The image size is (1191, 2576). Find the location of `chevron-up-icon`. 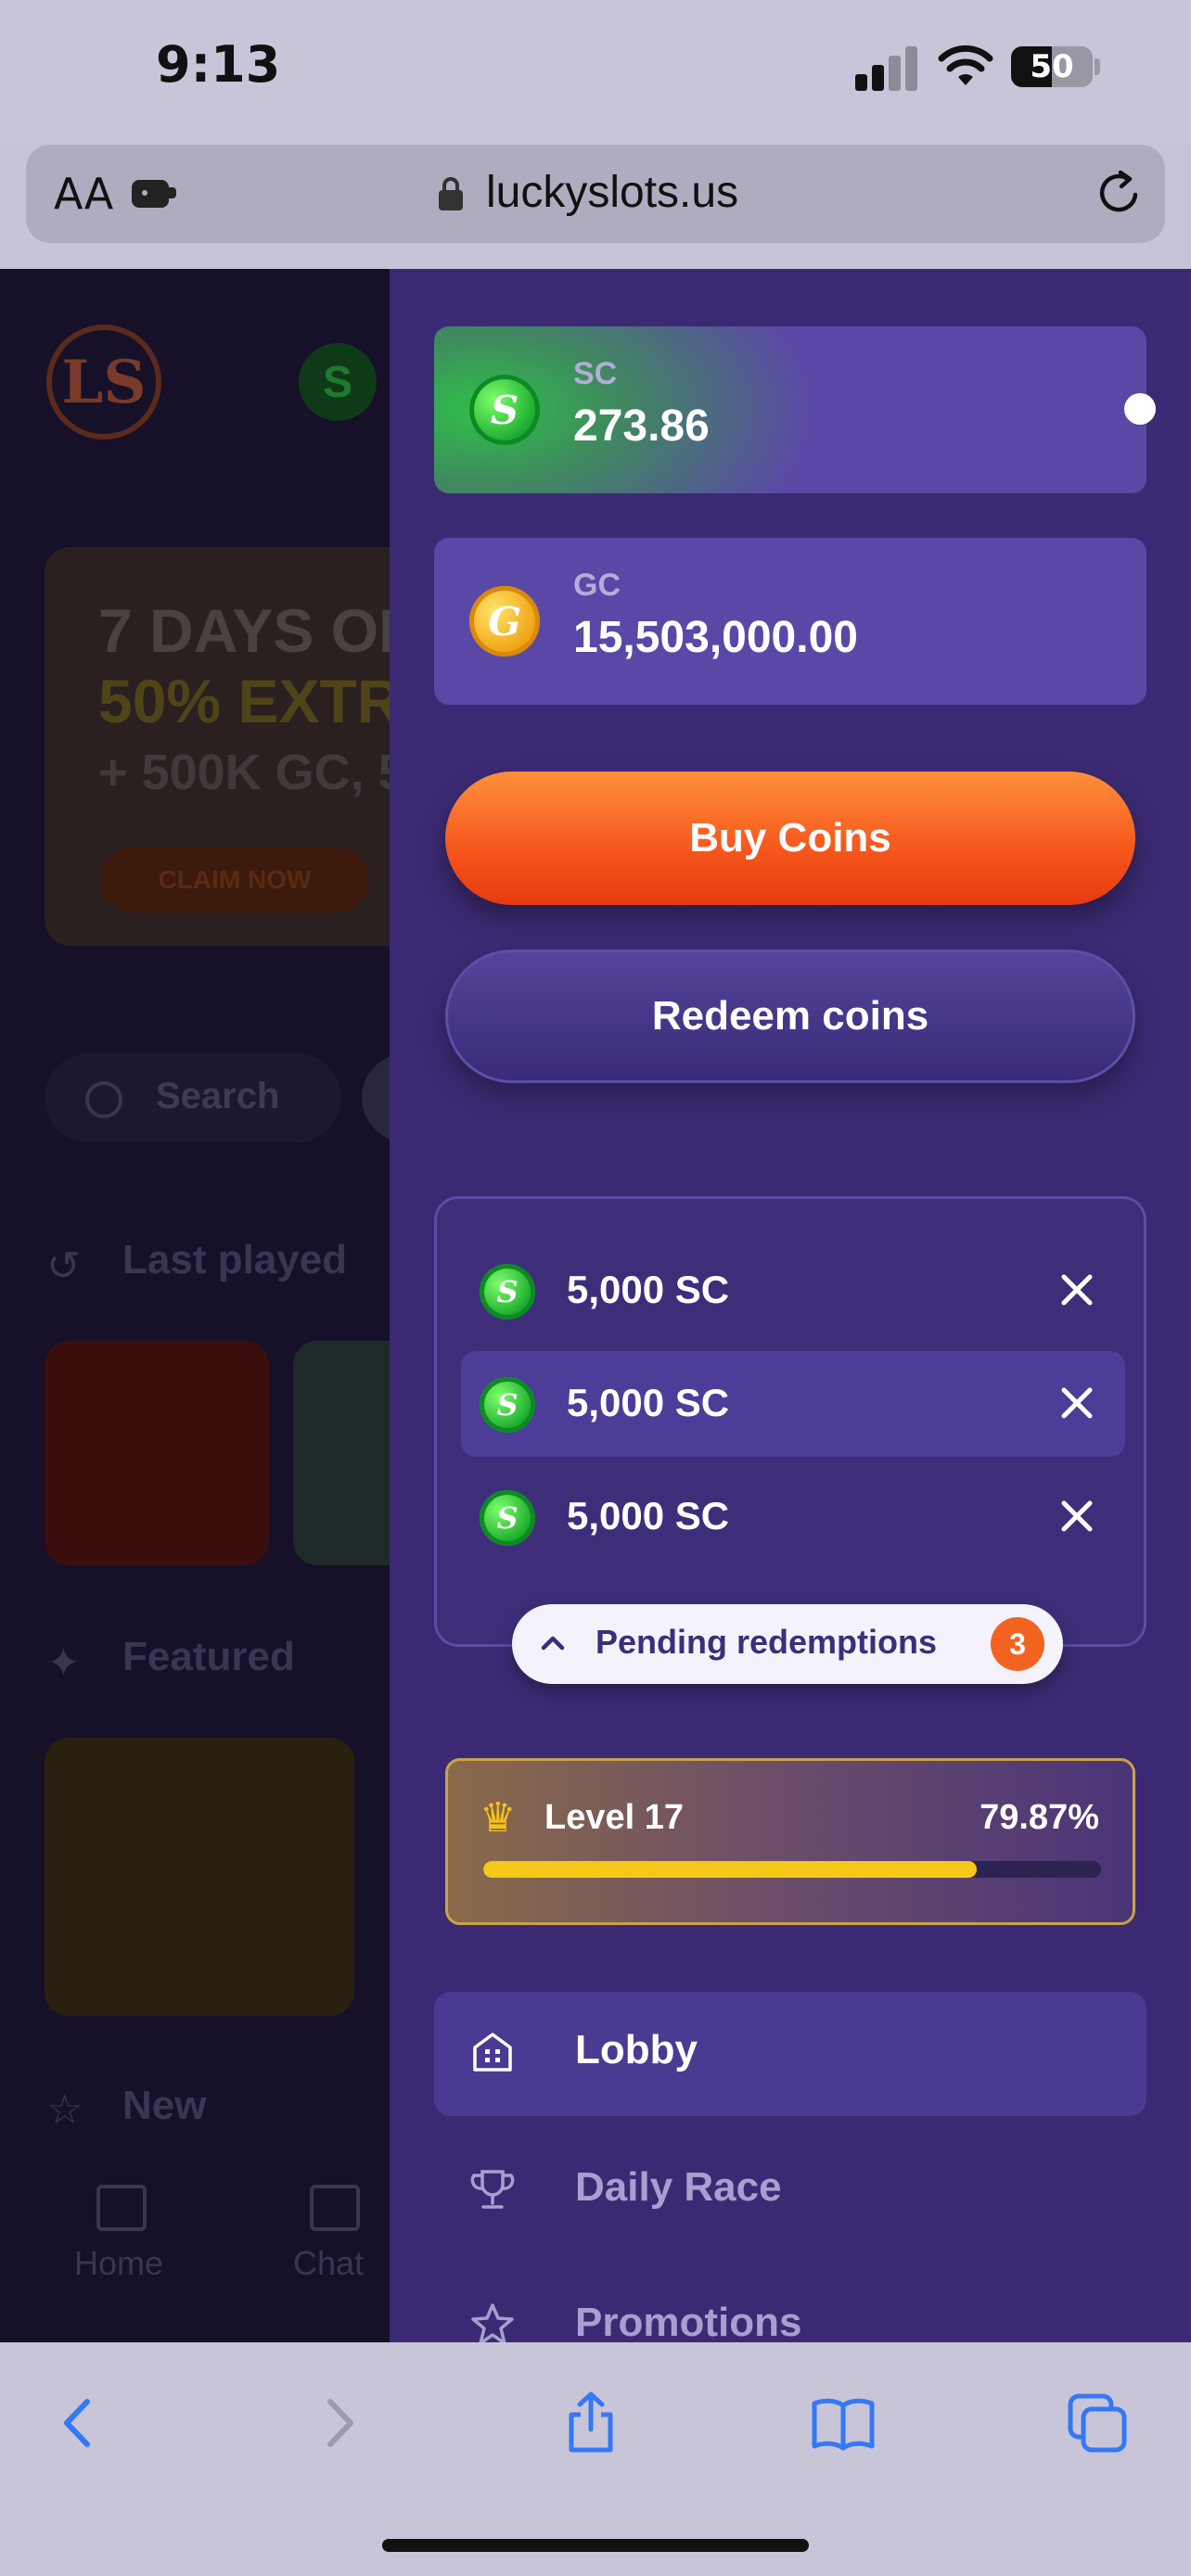

chevron-up-icon is located at coordinates (553, 1644).